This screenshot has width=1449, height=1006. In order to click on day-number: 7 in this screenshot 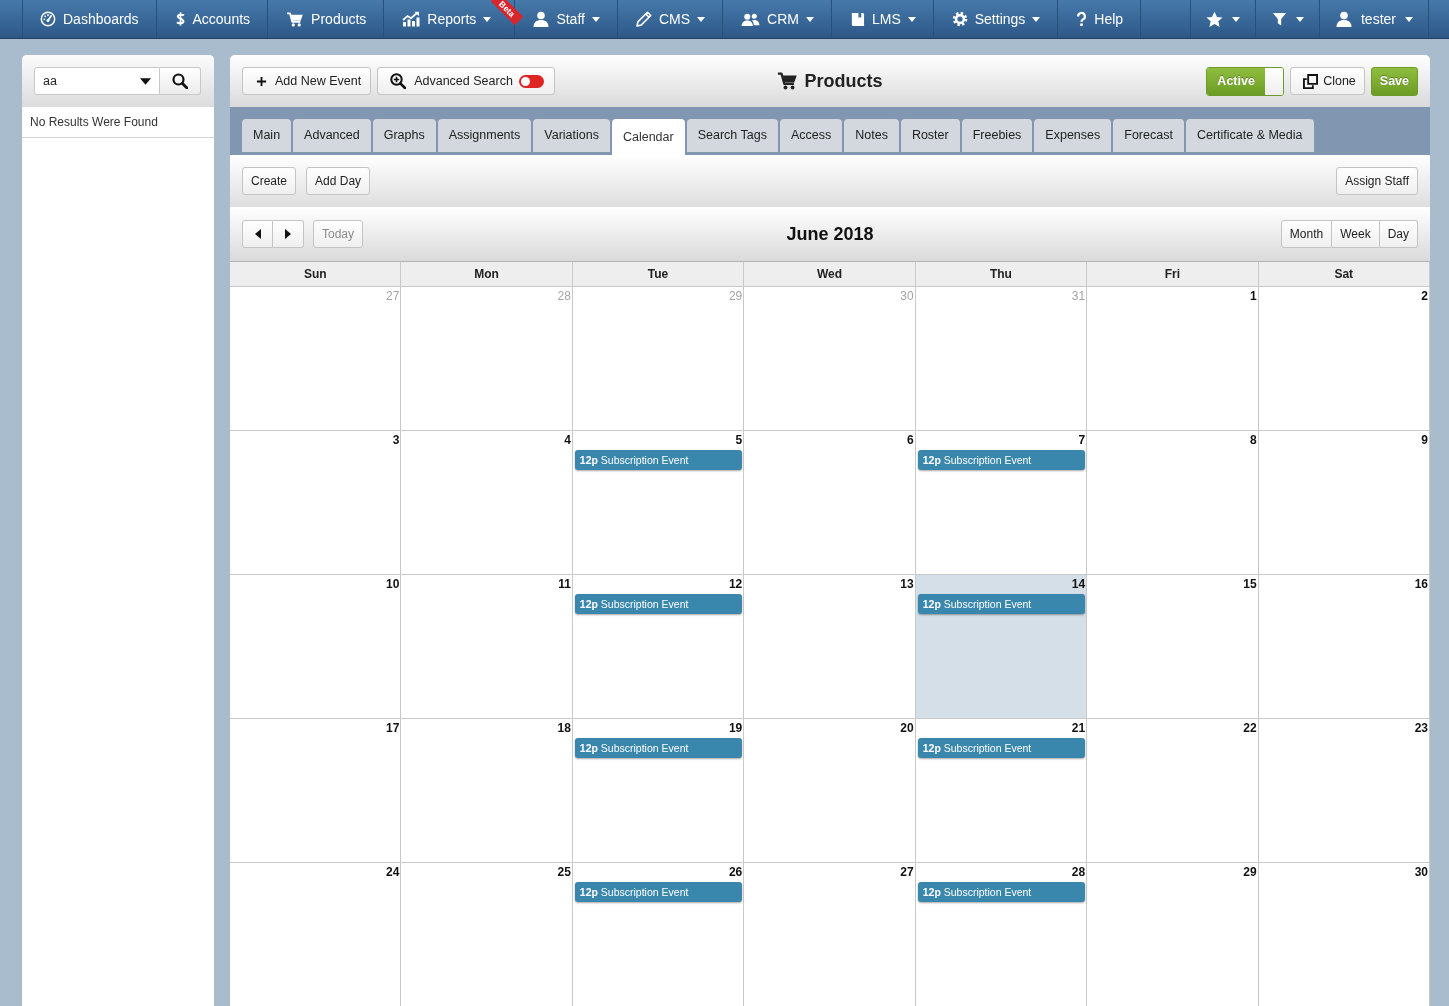, I will do `click(1082, 440)`.